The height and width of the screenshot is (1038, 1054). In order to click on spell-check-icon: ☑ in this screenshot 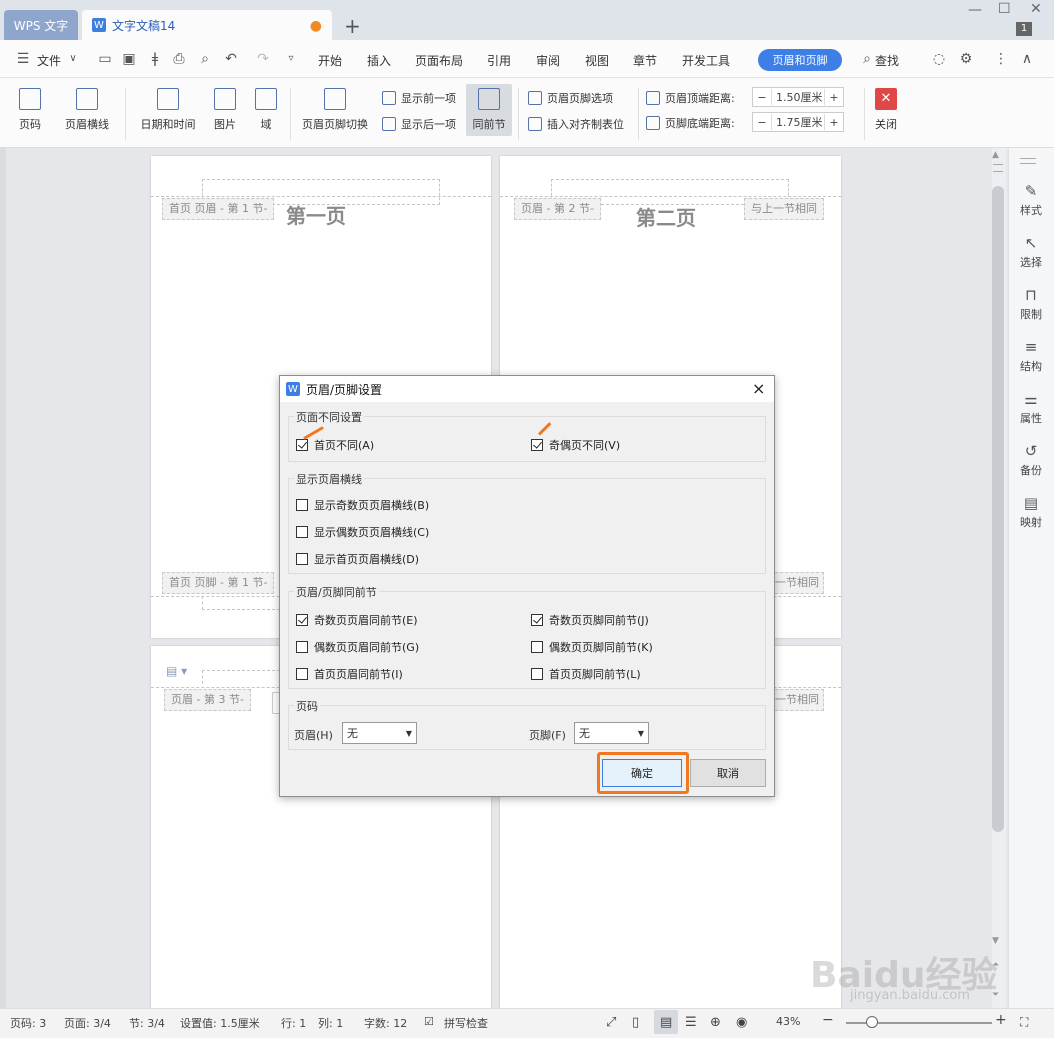, I will do `click(429, 1021)`.